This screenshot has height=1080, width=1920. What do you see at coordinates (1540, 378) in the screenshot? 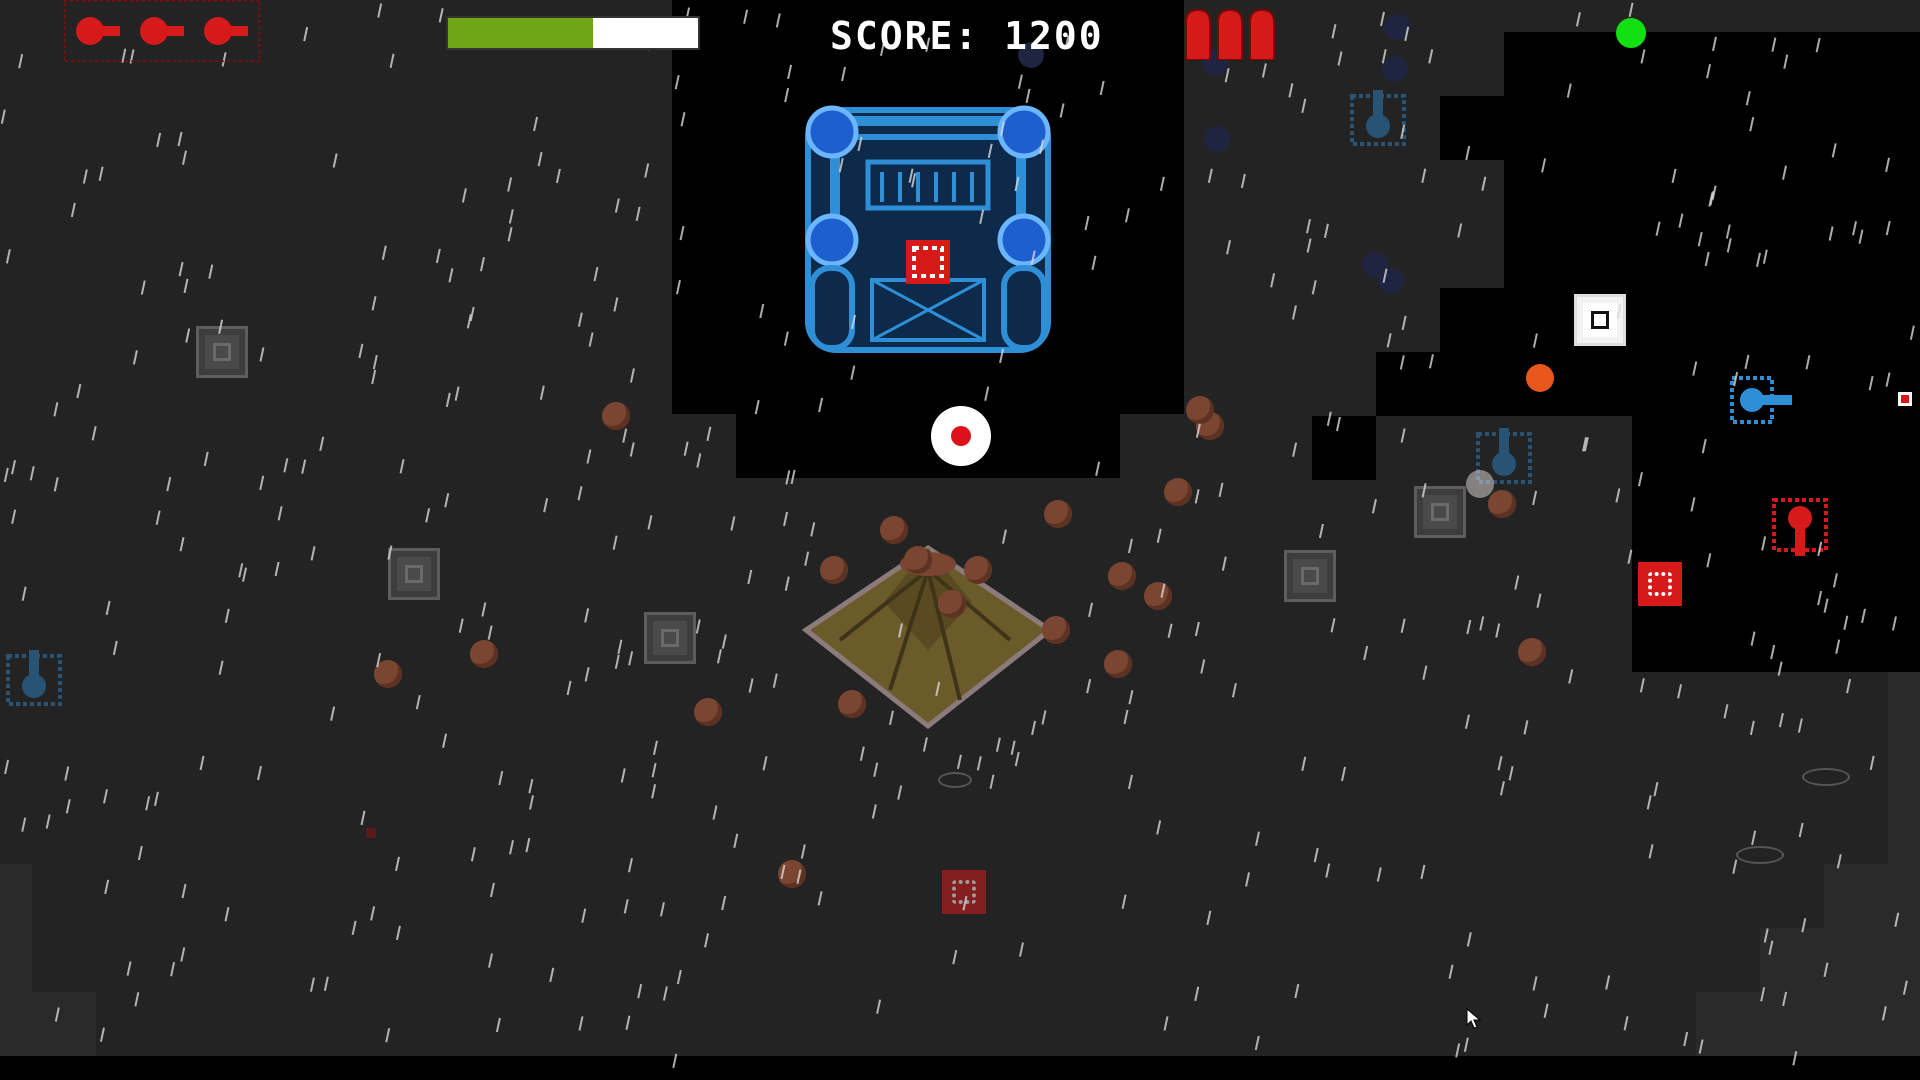
I see `enemy-bullet` at bounding box center [1540, 378].